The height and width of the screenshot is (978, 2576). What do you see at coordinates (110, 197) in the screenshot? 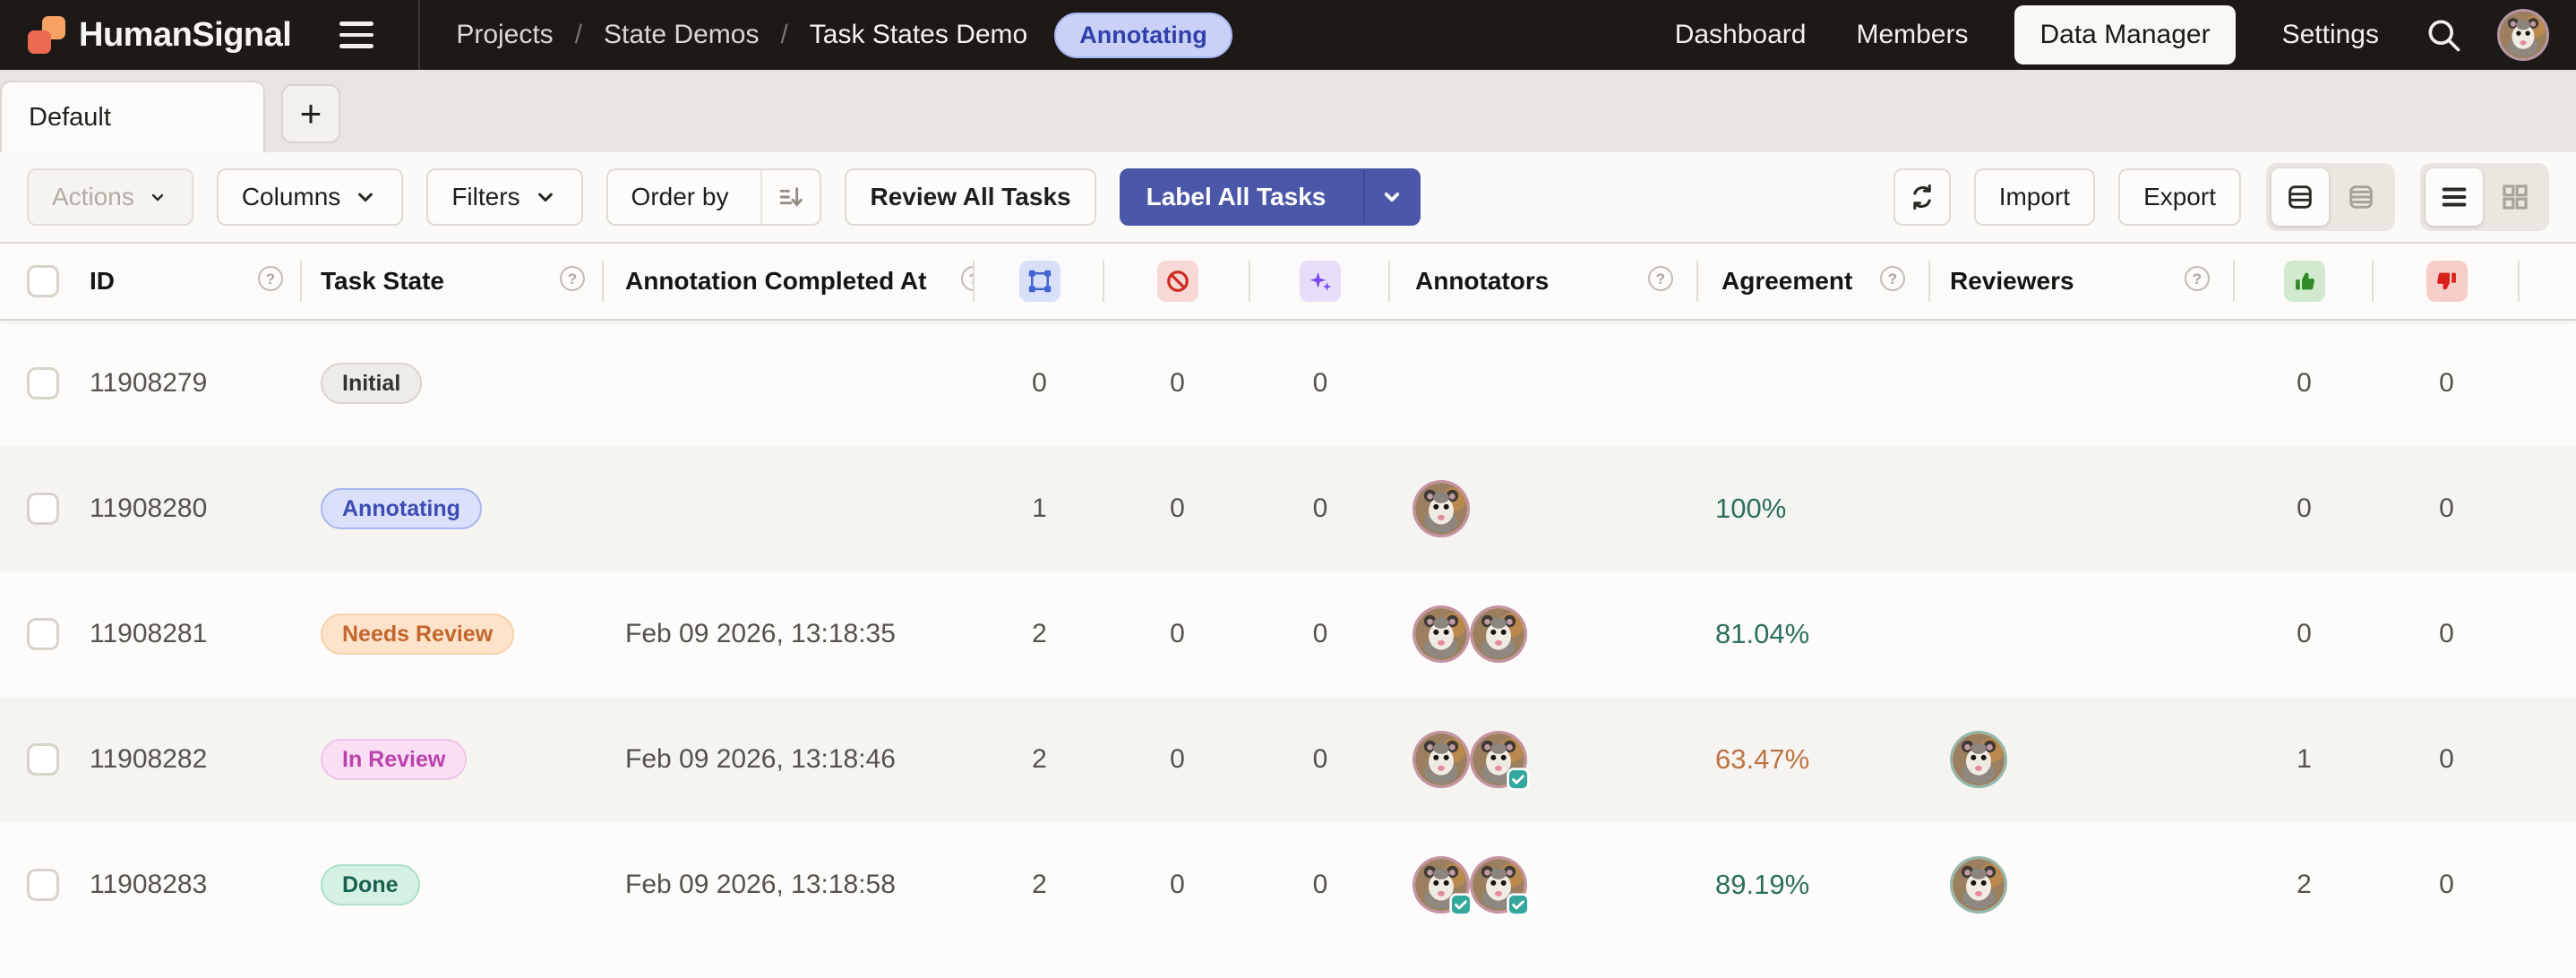
I see `actions-button: Actions` at bounding box center [110, 197].